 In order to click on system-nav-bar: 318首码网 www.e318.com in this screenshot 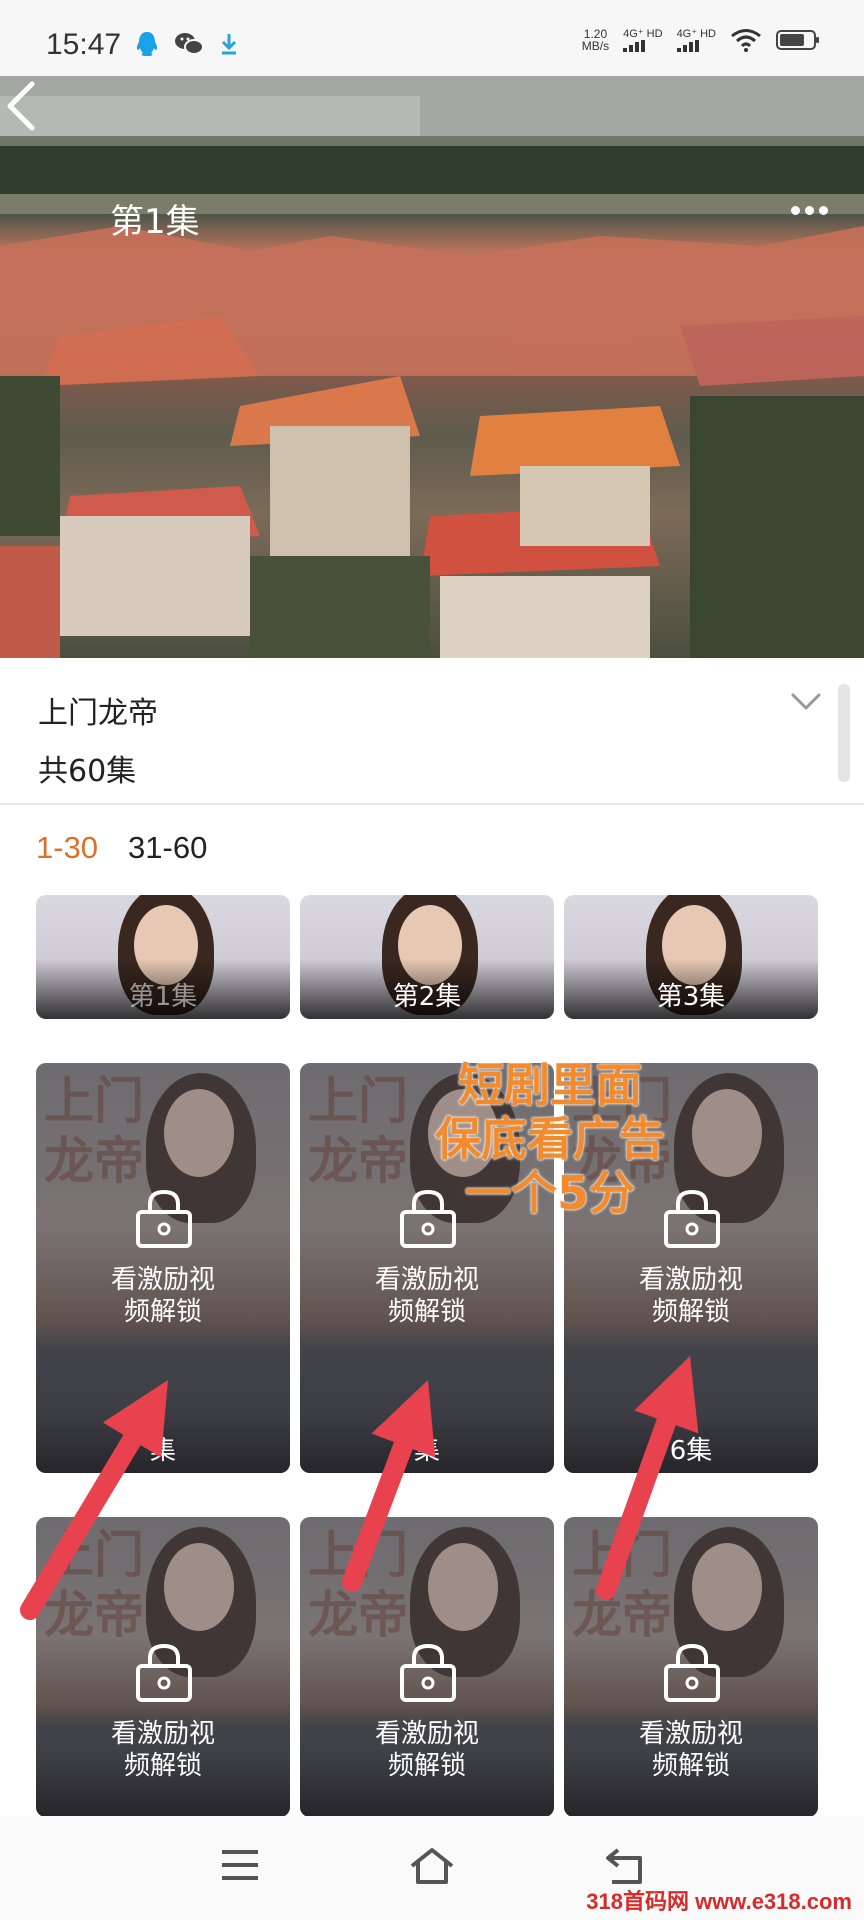, I will do `click(432, 1868)`.